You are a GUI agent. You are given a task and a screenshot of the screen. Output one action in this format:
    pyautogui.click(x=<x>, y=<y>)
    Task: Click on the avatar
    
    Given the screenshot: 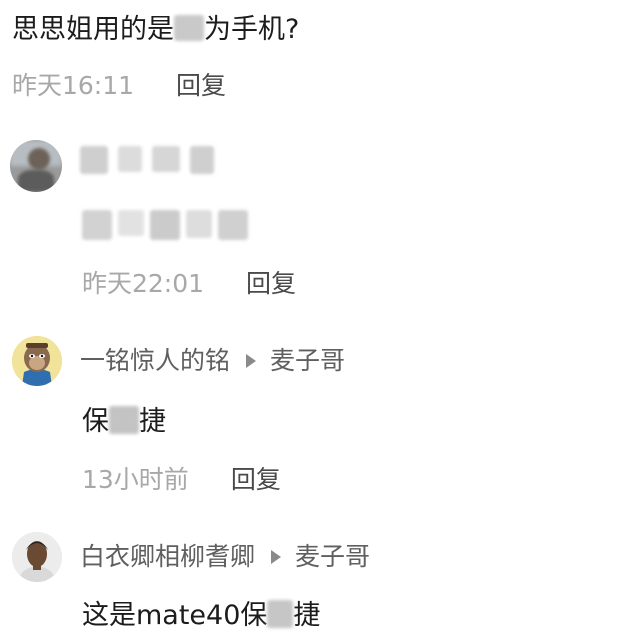 What is the action you would take?
    pyautogui.click(x=36, y=166)
    